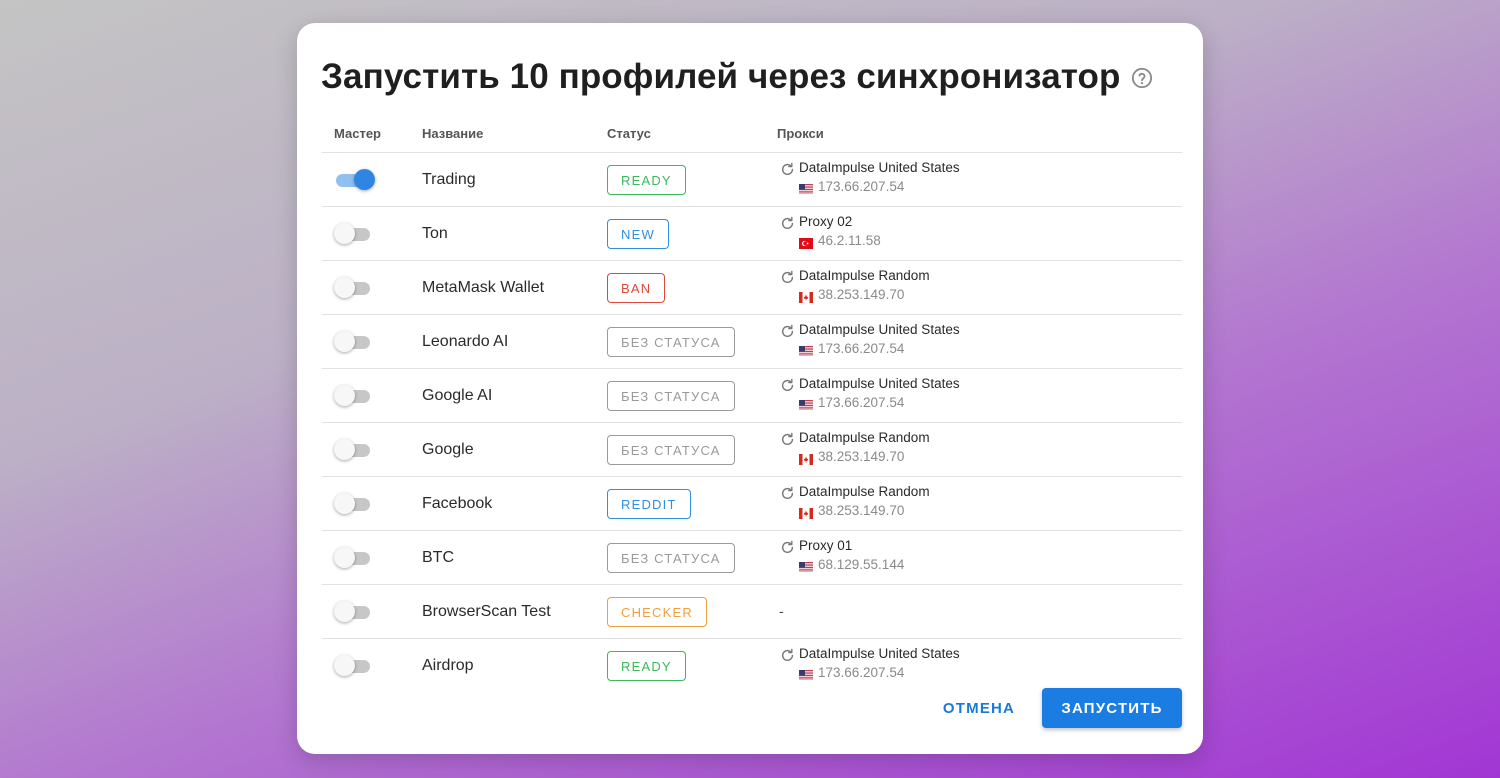  Describe the element at coordinates (781, 610) in the screenshot. I see `no-proxy: -` at that location.